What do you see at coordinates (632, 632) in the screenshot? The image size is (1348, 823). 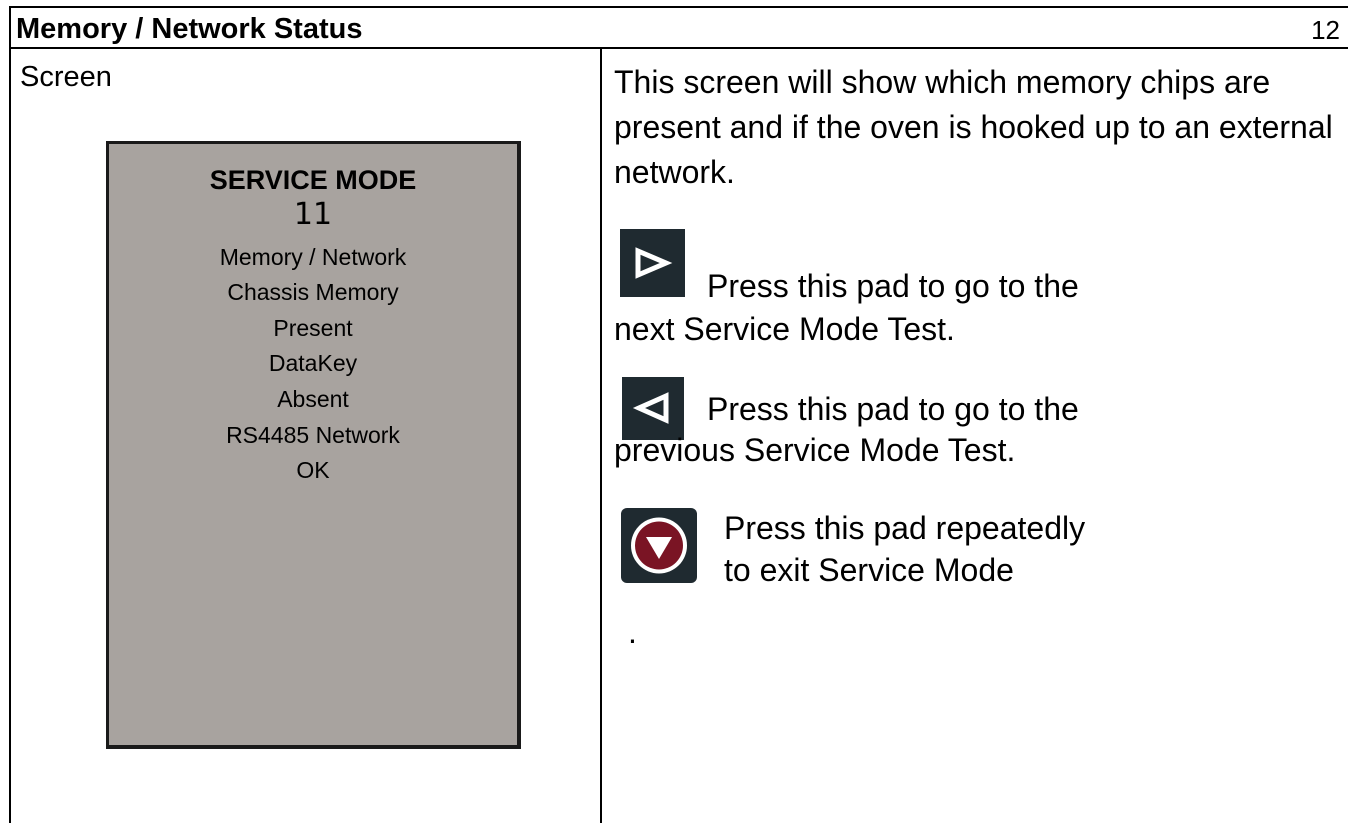 I see `trailing-period: .` at bounding box center [632, 632].